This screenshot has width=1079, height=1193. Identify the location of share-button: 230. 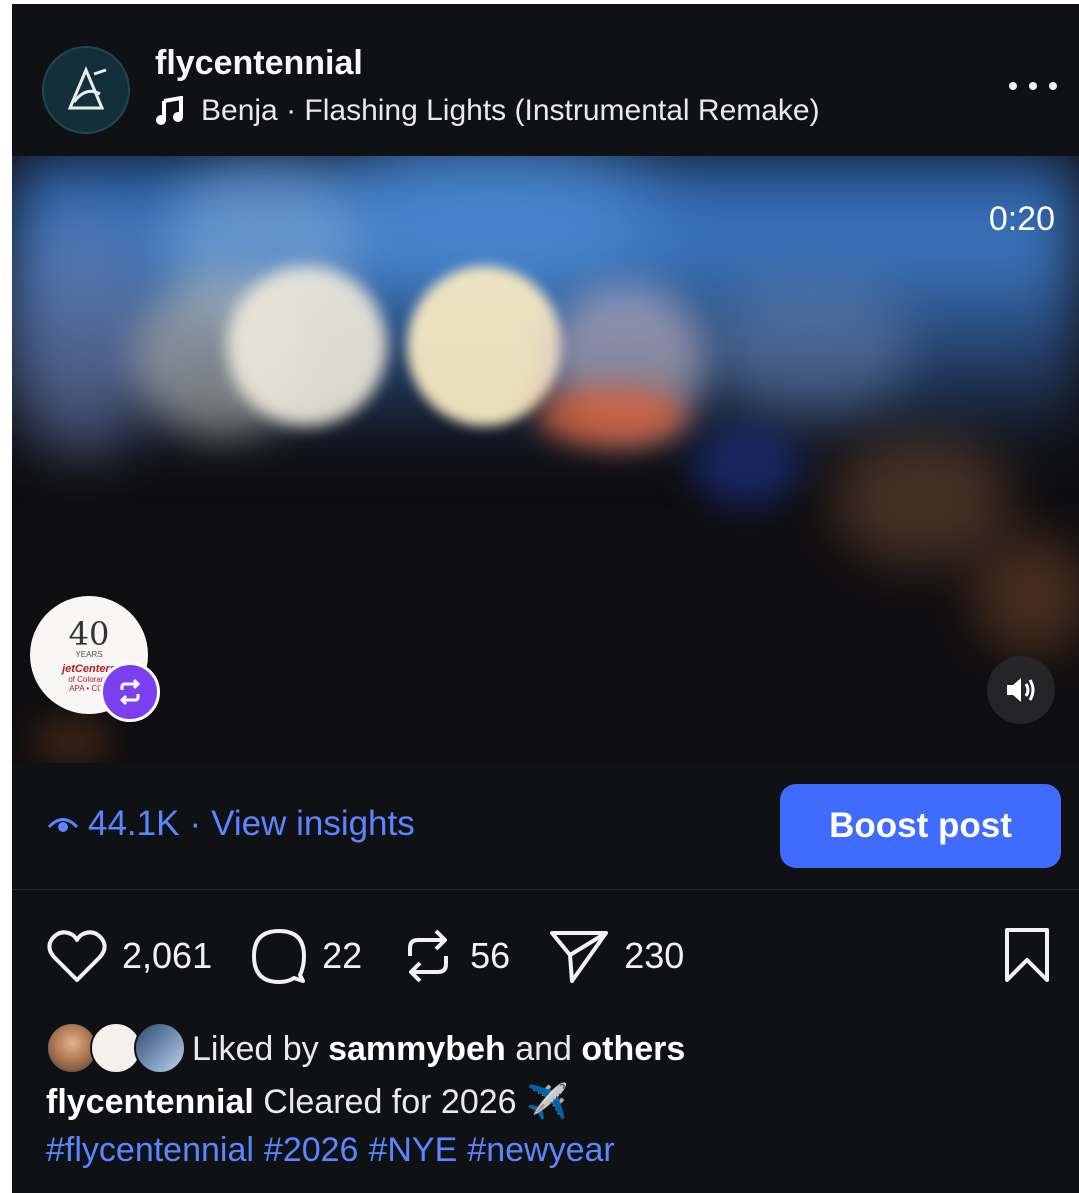
(616, 956).